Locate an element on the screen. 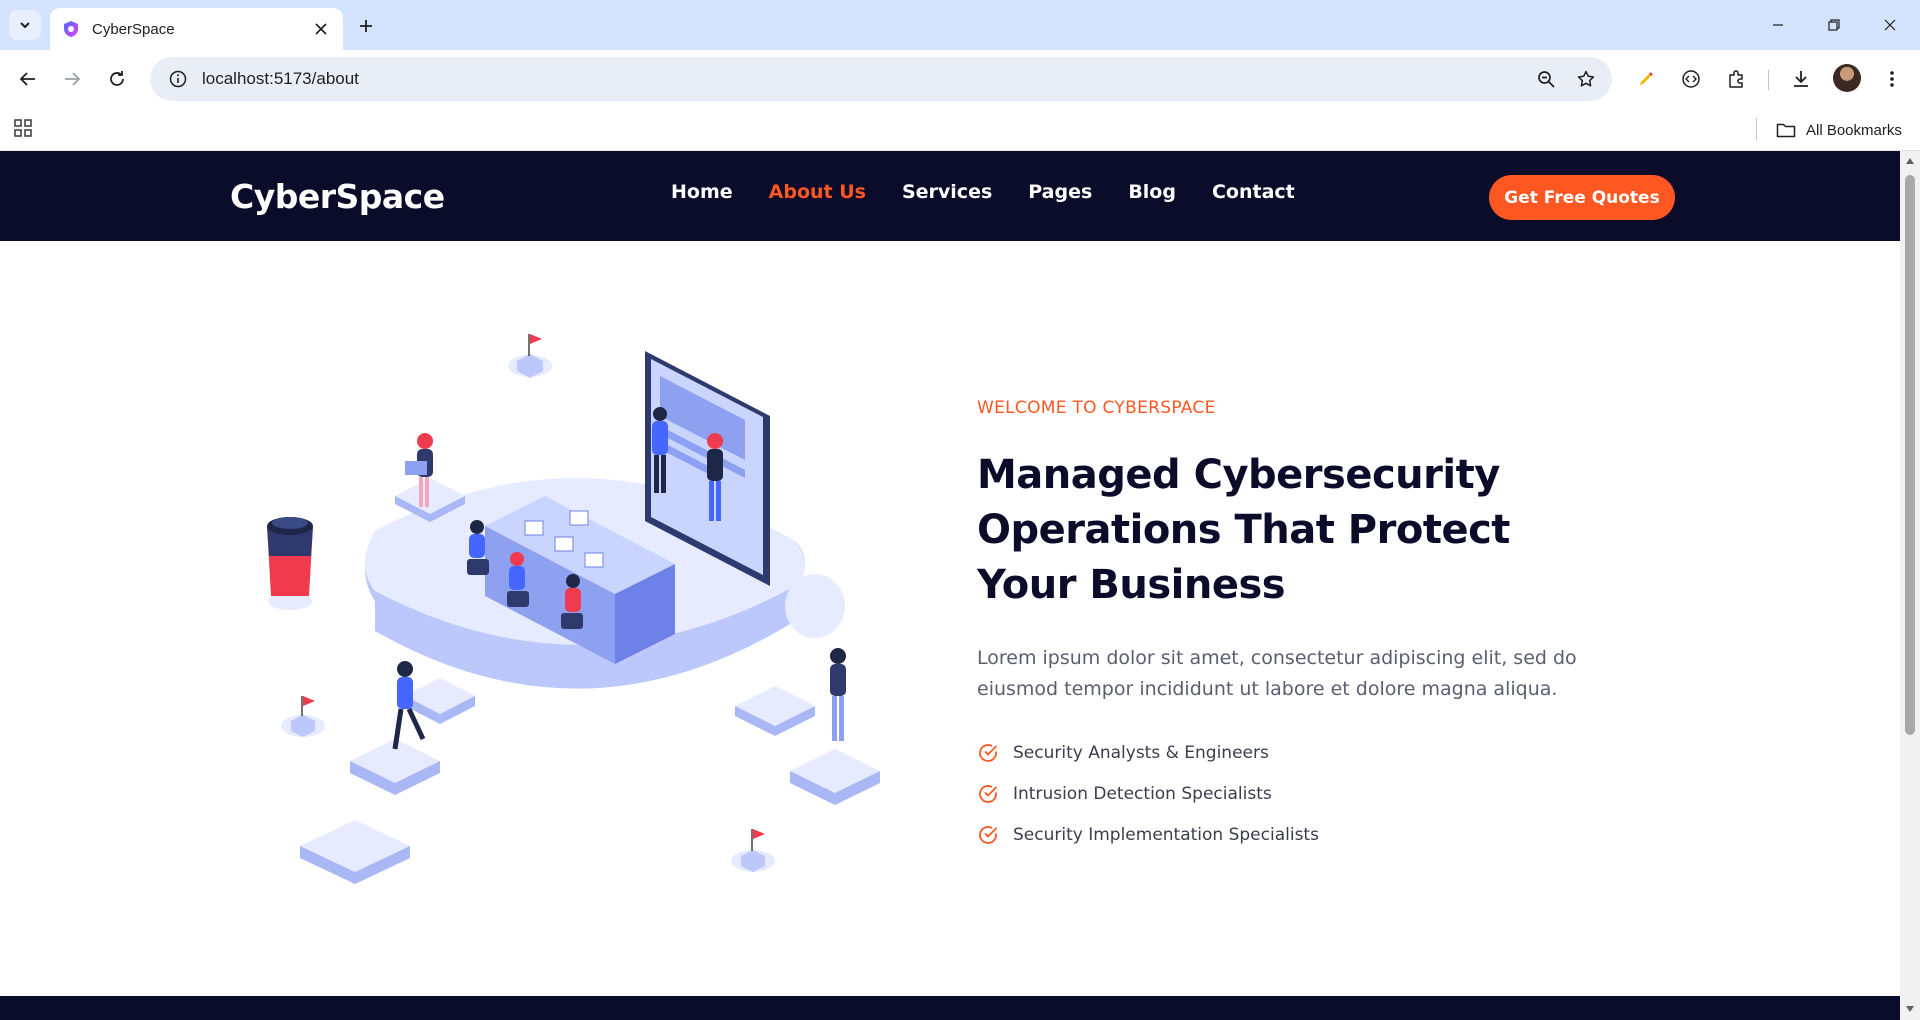 The width and height of the screenshot is (1920, 1020). extensions-puzzle-icon is located at coordinates (1736, 79).